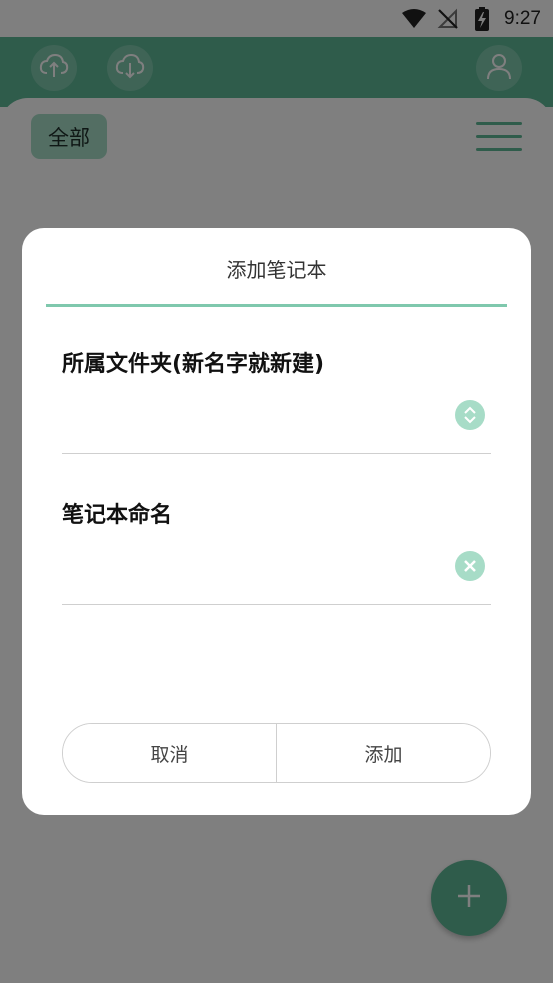 This screenshot has height=983, width=553. Describe the element at coordinates (117, 515) in the screenshot. I see `name-field-label: 笔记本命名` at that location.